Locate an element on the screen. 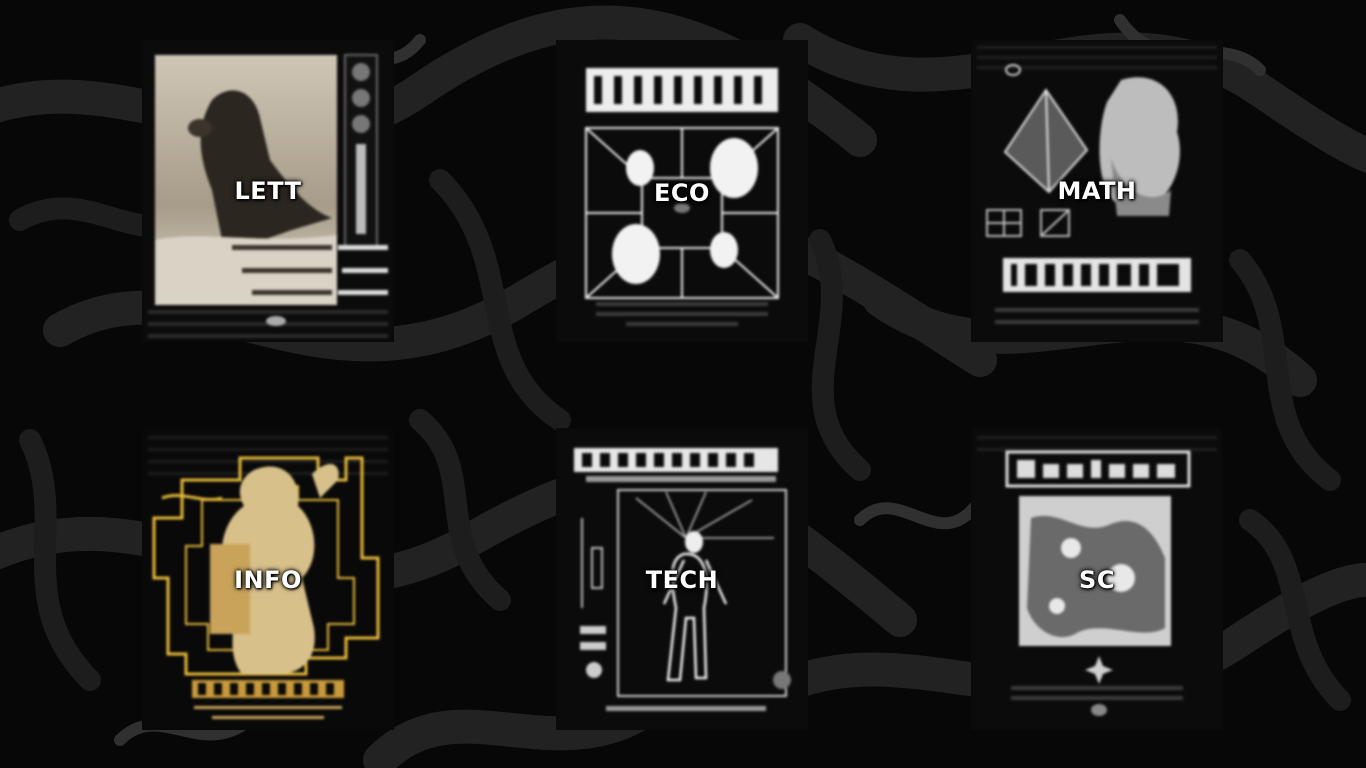 This screenshot has width=1366, height=768. category-card-math: MATH is located at coordinates (1097, 191).